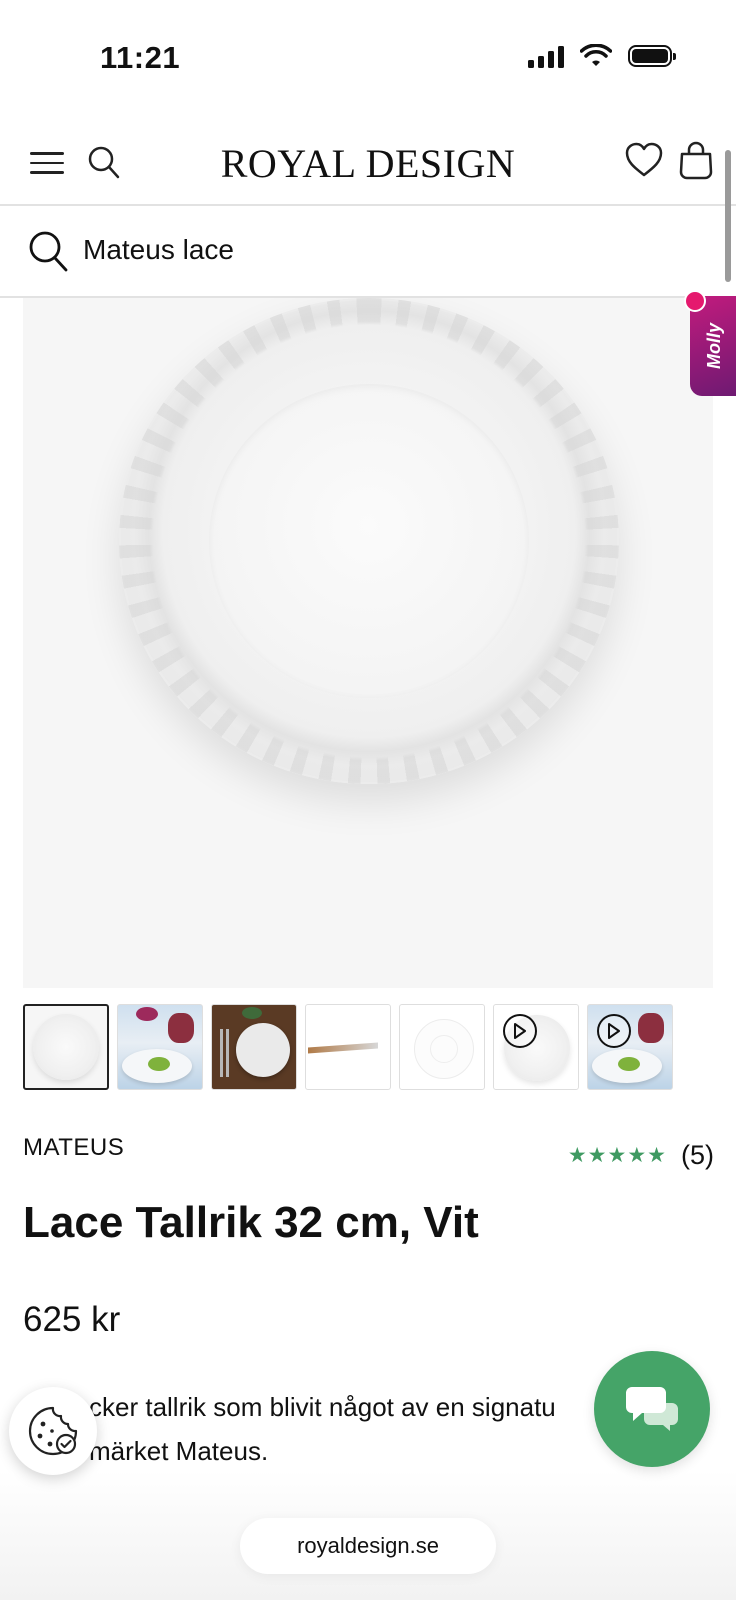  Describe the element at coordinates (72, 1319) in the screenshot. I see `product-price: 625 kr` at that location.